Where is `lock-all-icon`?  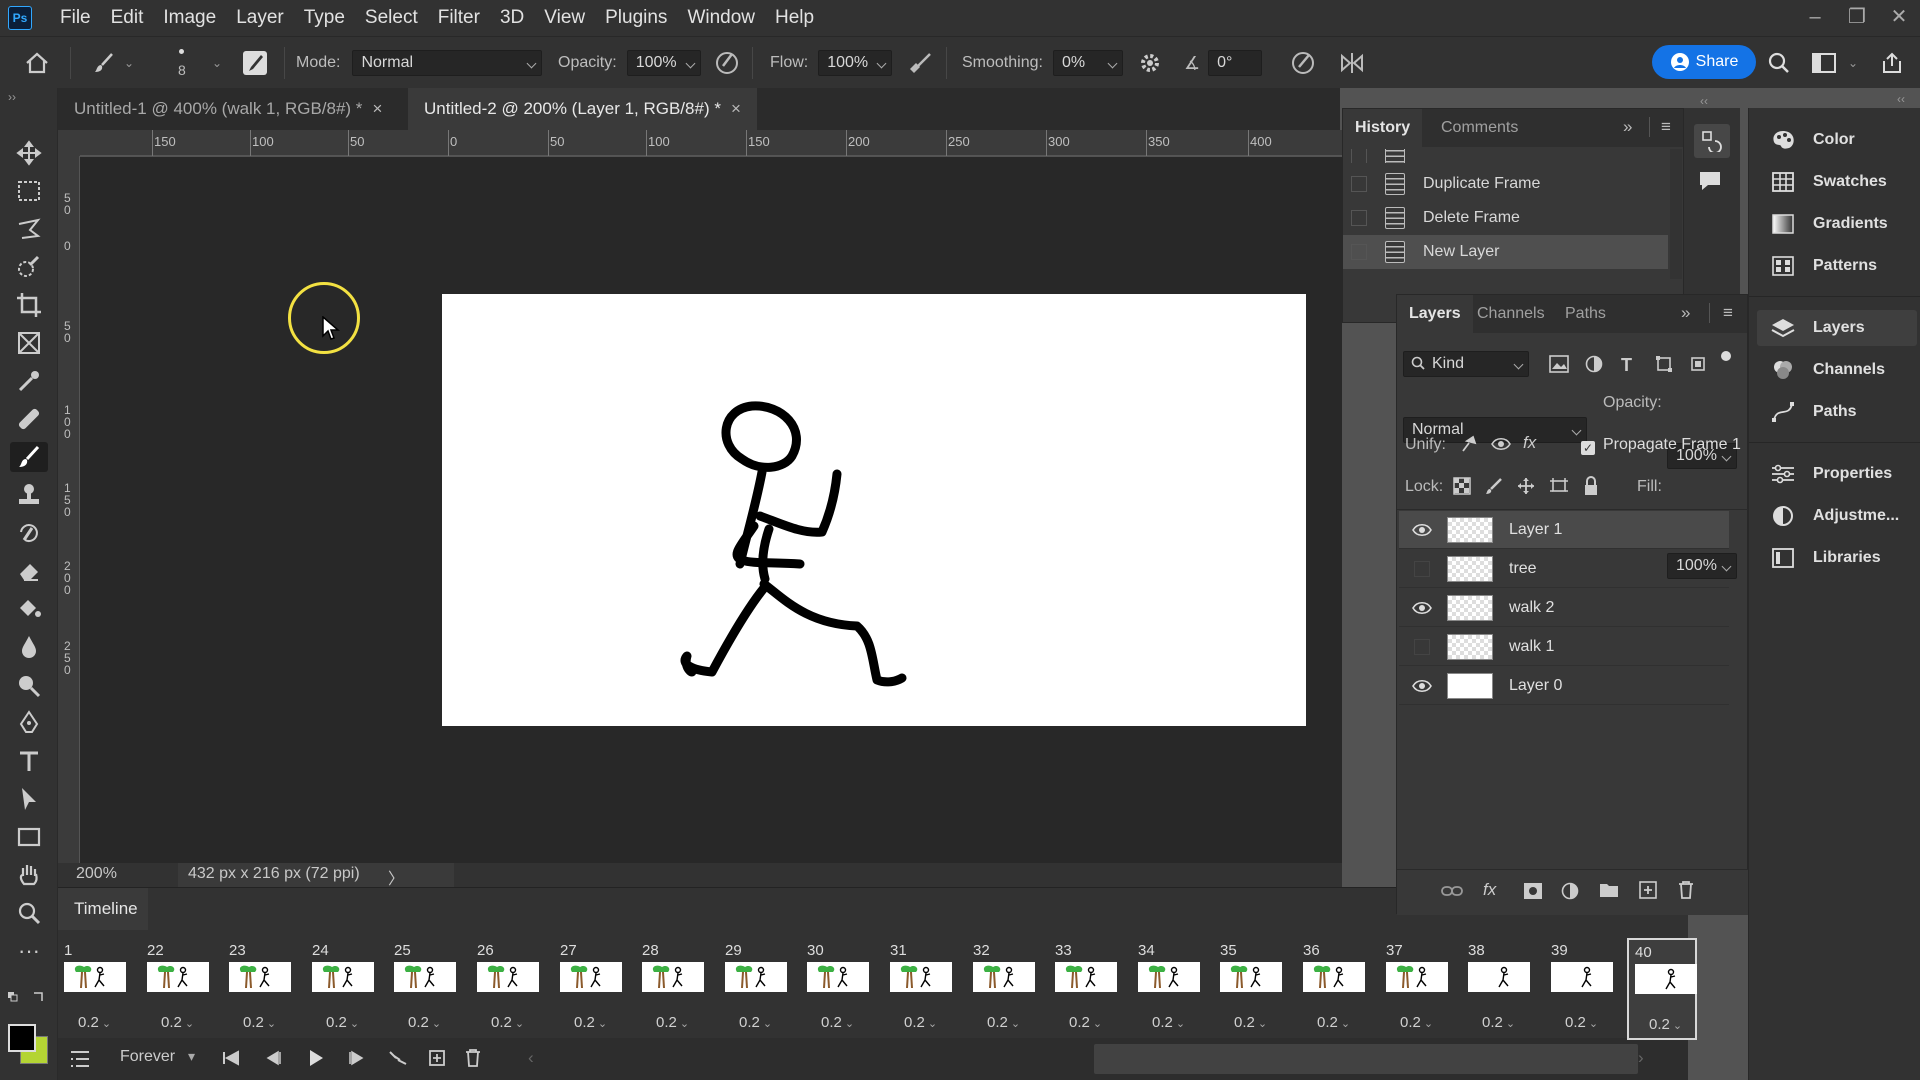
lock-all-icon is located at coordinates (1591, 486).